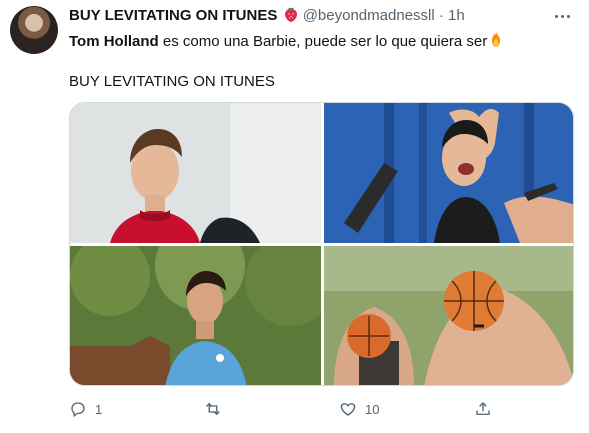 The image size is (589, 433). I want to click on handle: @beyondmadnessll, so click(369, 15).